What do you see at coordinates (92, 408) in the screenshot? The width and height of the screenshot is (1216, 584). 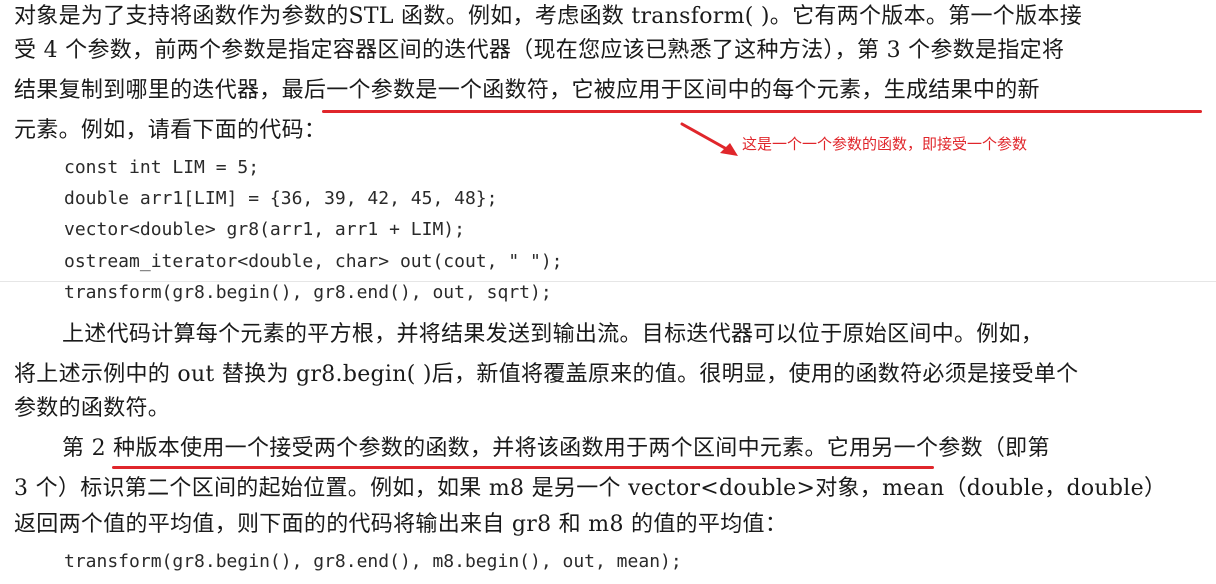 I see `paragraph2-line3: 参数的函数符。` at bounding box center [92, 408].